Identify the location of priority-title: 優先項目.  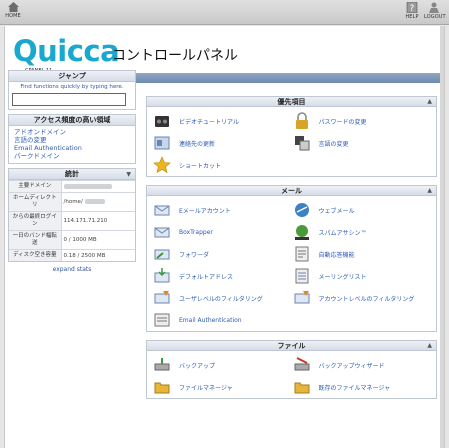
(291, 102).